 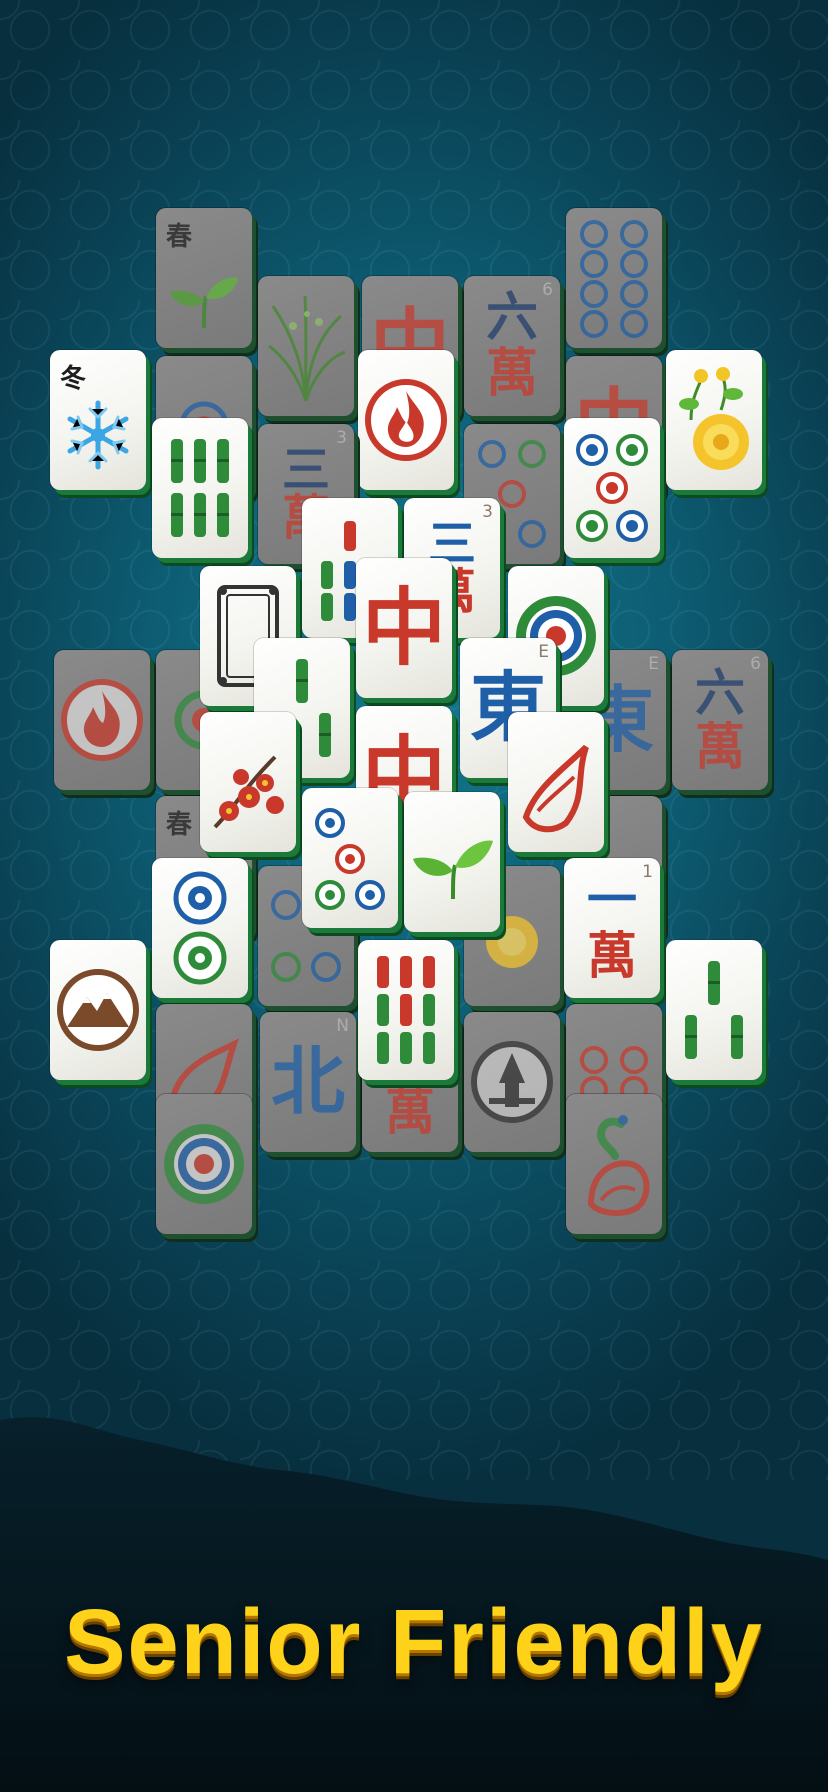 I want to click on tile-one-wan: 1 一 萬, so click(x=616, y=933).